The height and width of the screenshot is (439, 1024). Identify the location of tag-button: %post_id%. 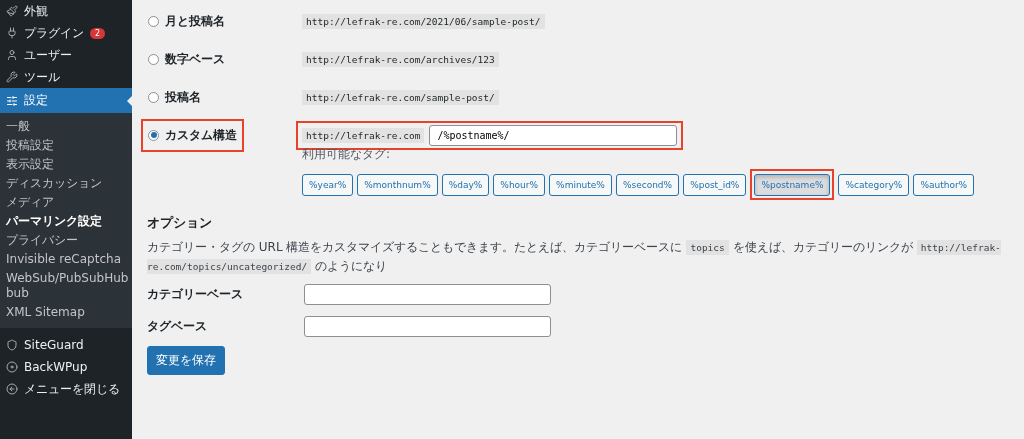
(715, 184).